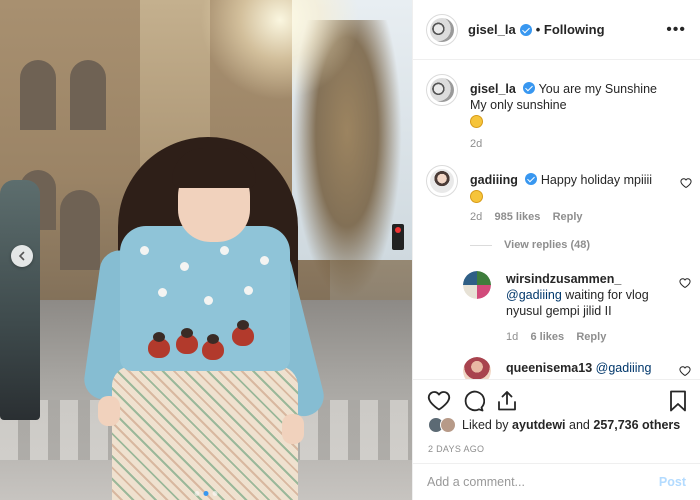 The width and height of the screenshot is (700, 500). What do you see at coordinates (547, 337) in the screenshot?
I see `reply-likes: 6 likes` at bounding box center [547, 337].